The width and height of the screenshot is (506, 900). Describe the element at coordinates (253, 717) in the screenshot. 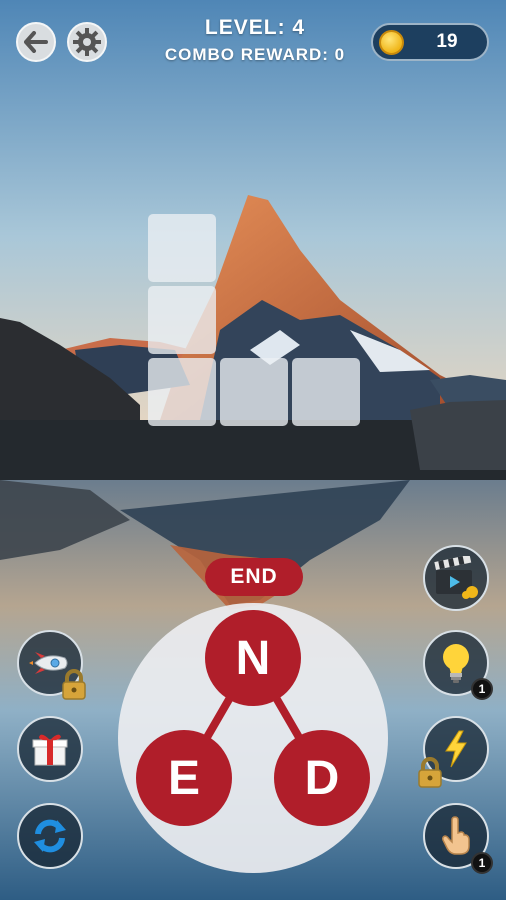

I see `letter-connection-lines` at that location.